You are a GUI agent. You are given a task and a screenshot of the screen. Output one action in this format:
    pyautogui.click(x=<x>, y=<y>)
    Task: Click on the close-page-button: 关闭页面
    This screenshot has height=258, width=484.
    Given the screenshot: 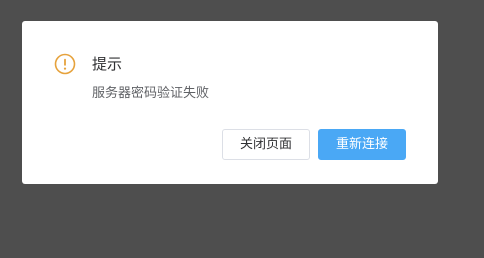 What is the action you would take?
    pyautogui.click(x=266, y=144)
    